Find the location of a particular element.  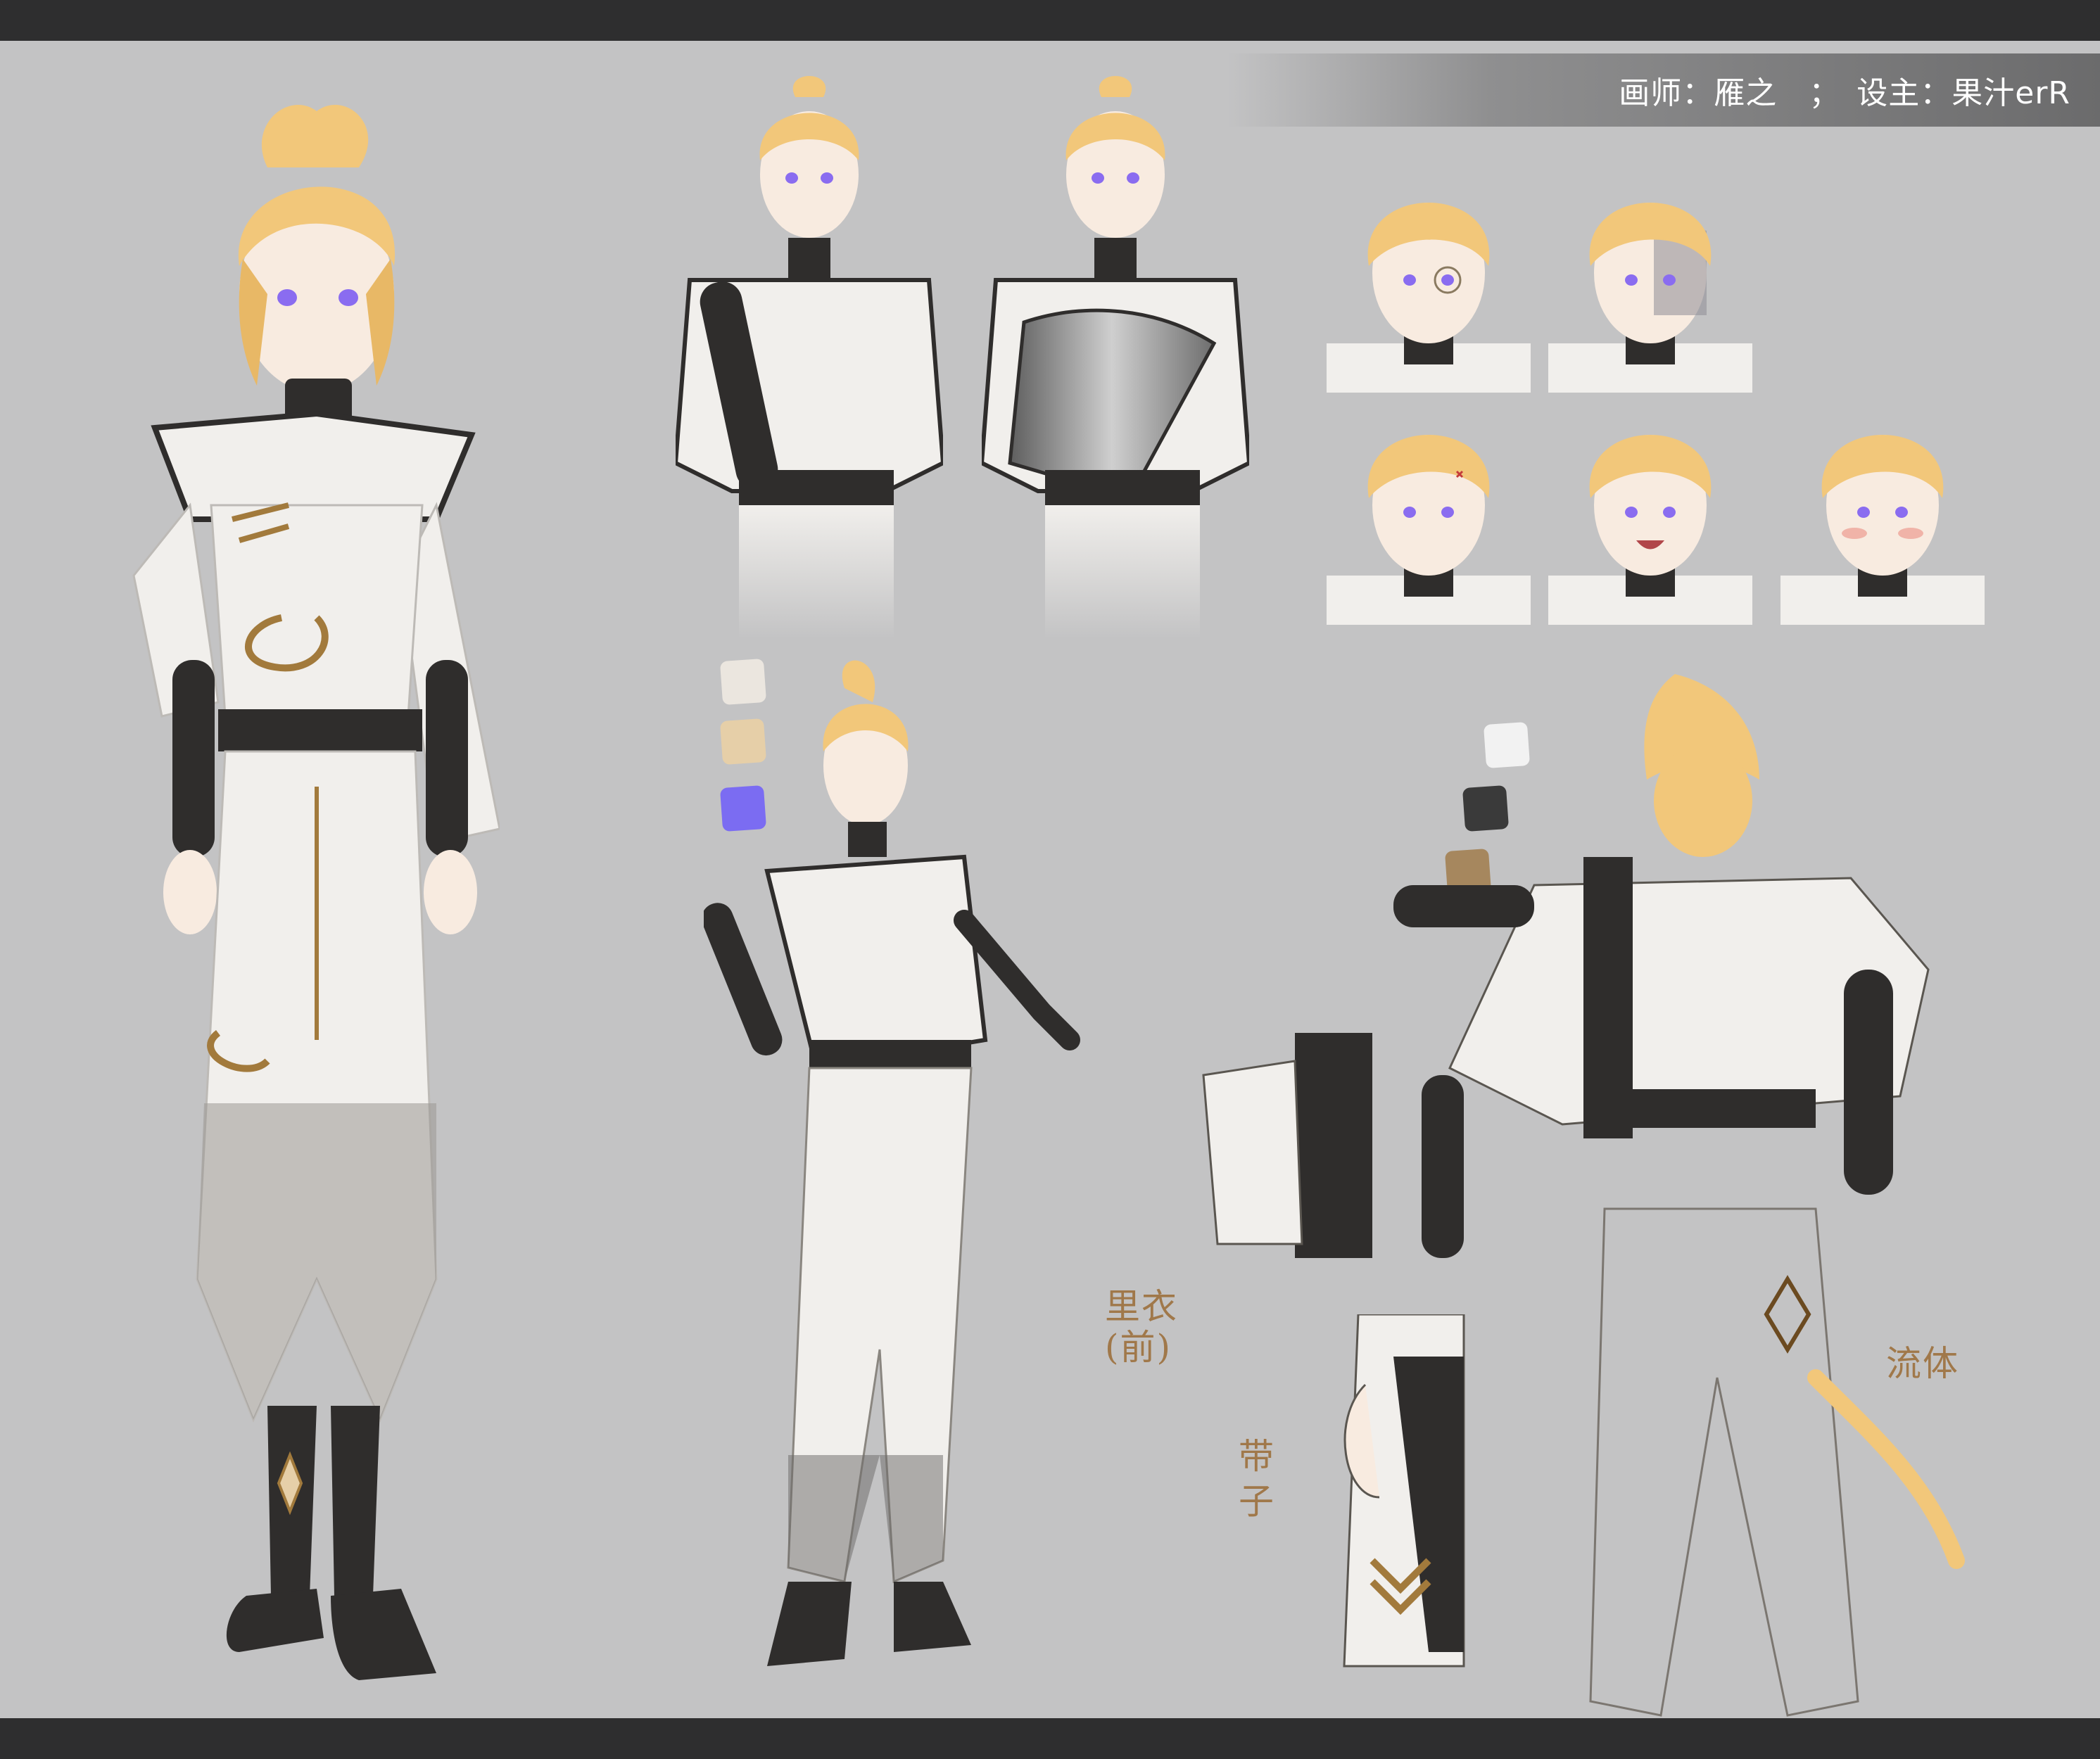

top-bar is located at coordinates (1050, 20).